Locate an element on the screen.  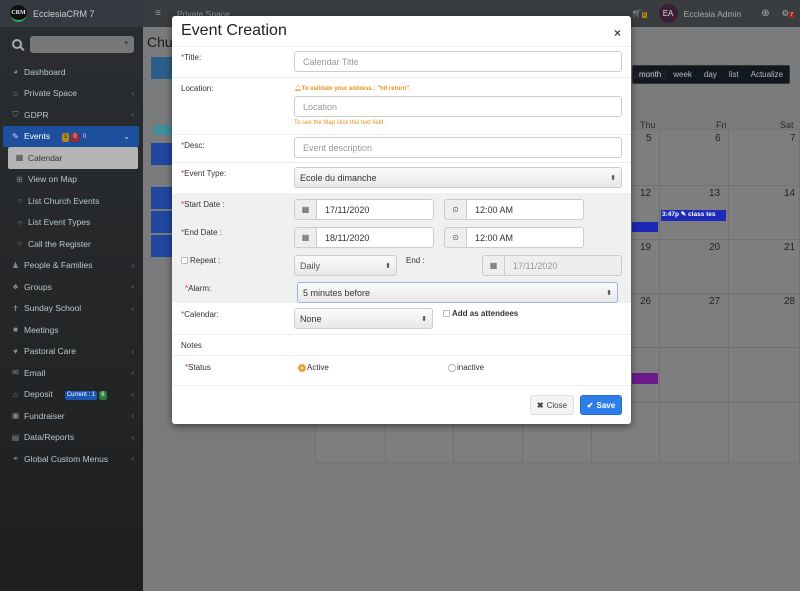
close-icon: × is located at coordinates (617, 33).